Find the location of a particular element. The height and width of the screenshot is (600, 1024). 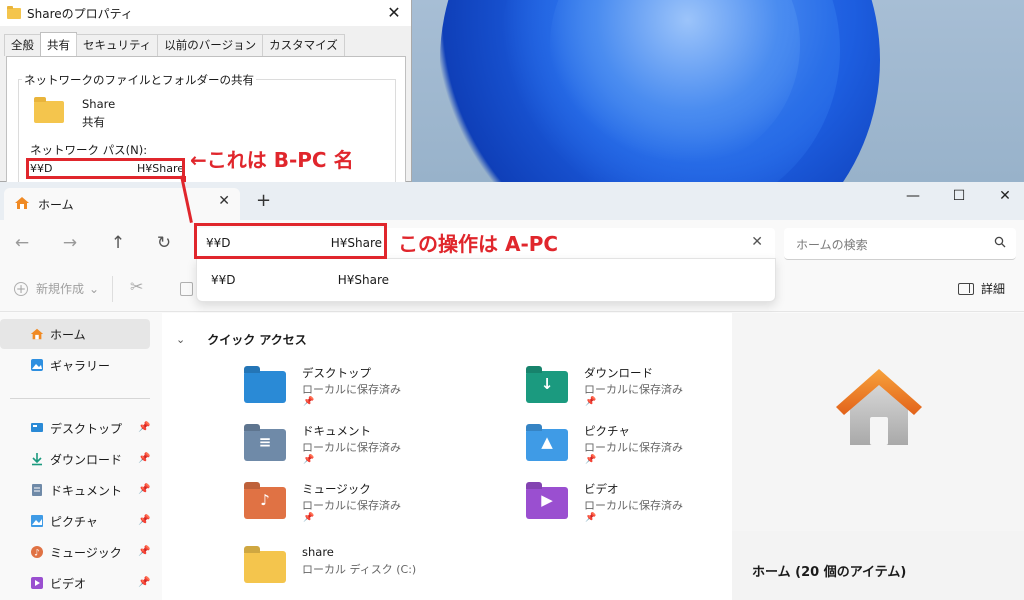

download-folder-icon: ↓ is located at coordinates (547, 387).